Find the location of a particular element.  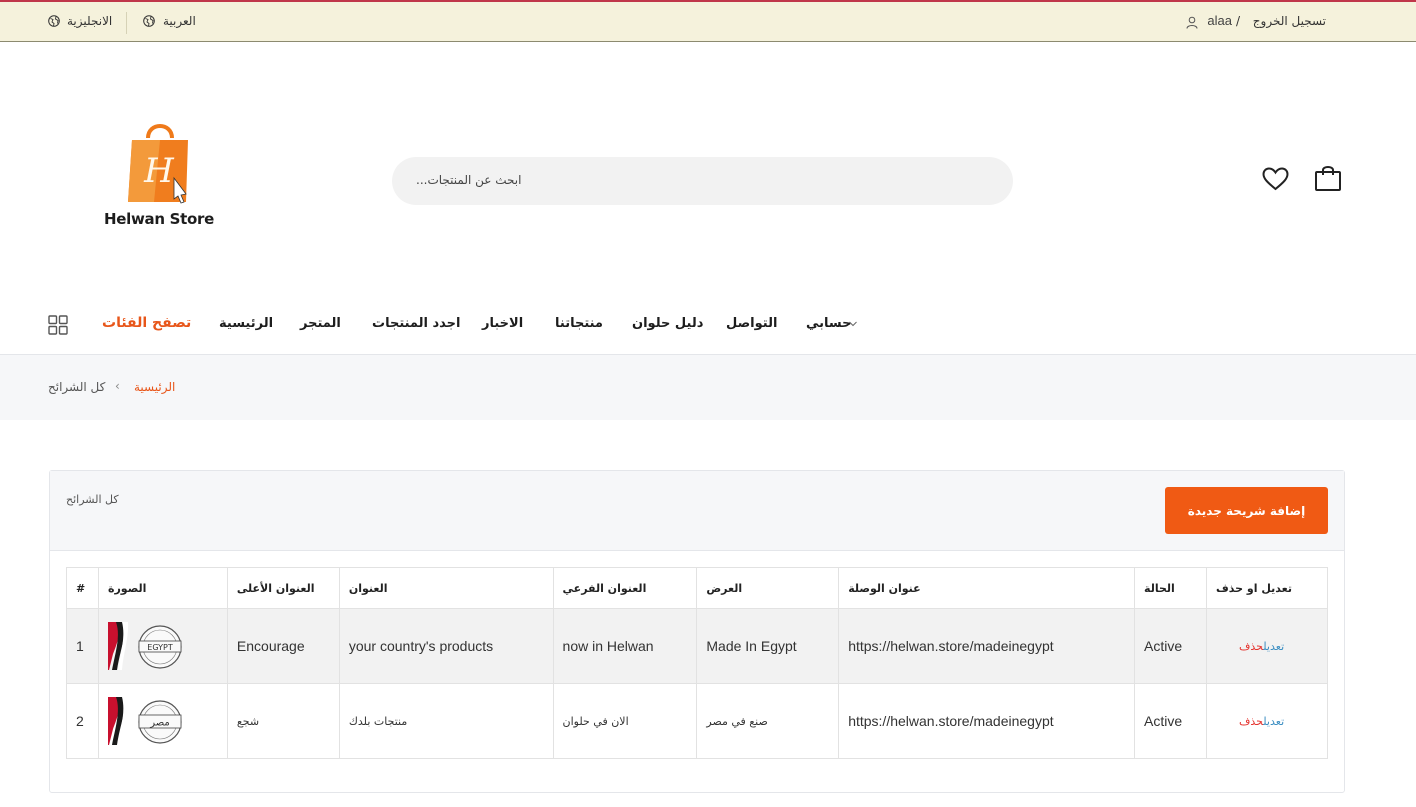

breadcrumb: الرئيسية ‹ كل الشرائح is located at coordinates (708, 387).